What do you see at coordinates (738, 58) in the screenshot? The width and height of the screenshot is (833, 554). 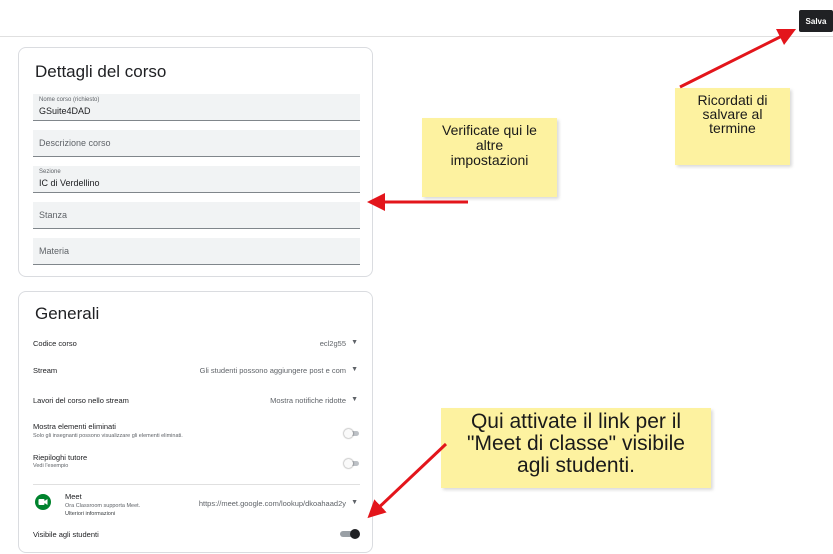 I see `arrow-to-save-button` at bounding box center [738, 58].